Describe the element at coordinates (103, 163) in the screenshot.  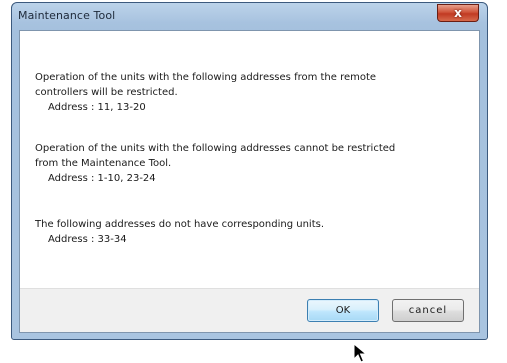
I see `message-line: from the Maintenance Tool.` at that location.